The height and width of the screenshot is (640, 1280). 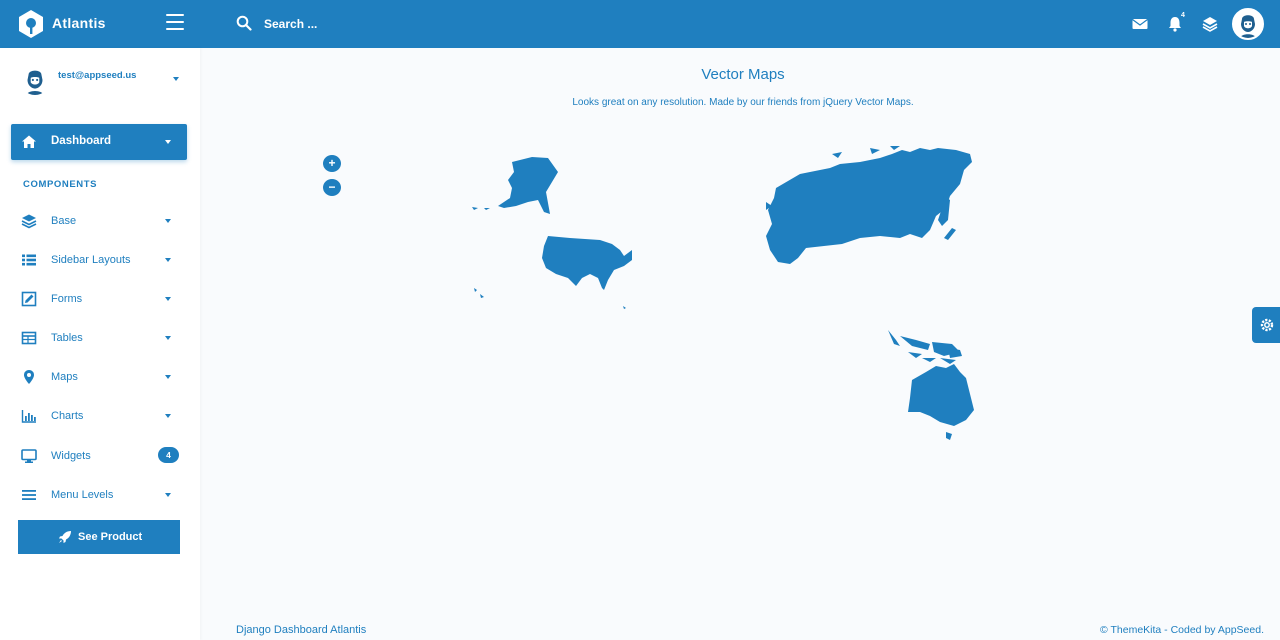 I want to click on sidebar-item-forms: Forms, so click(x=99, y=299).